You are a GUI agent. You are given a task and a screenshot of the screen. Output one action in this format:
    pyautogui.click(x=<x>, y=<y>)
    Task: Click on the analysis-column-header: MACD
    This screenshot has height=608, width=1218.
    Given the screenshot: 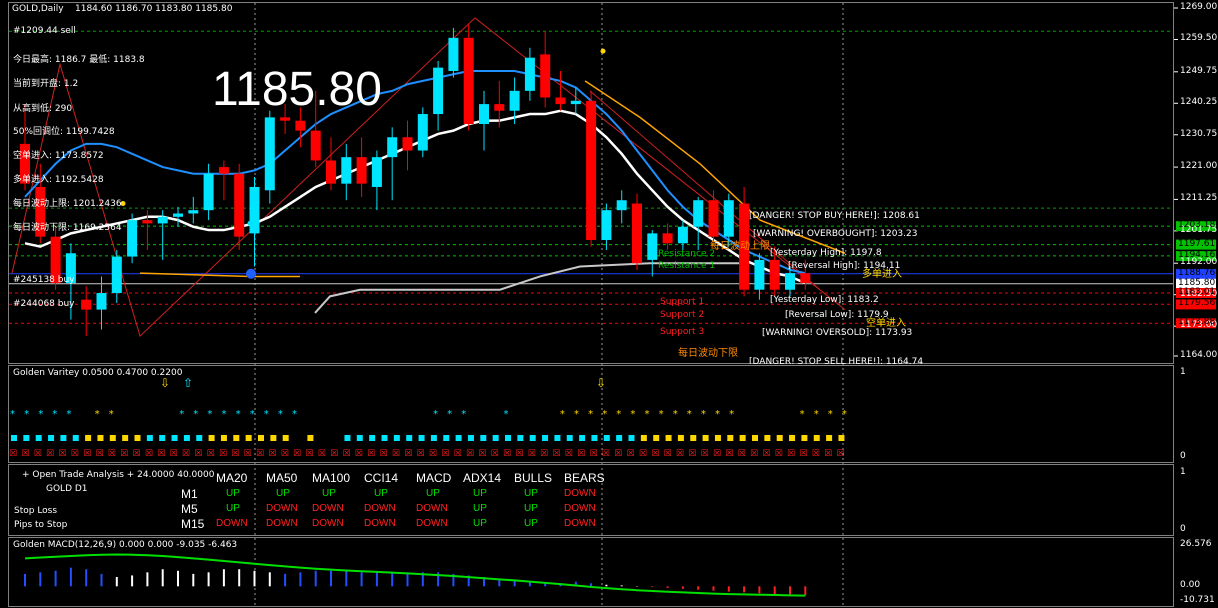 What is the action you would take?
    pyautogui.click(x=434, y=478)
    